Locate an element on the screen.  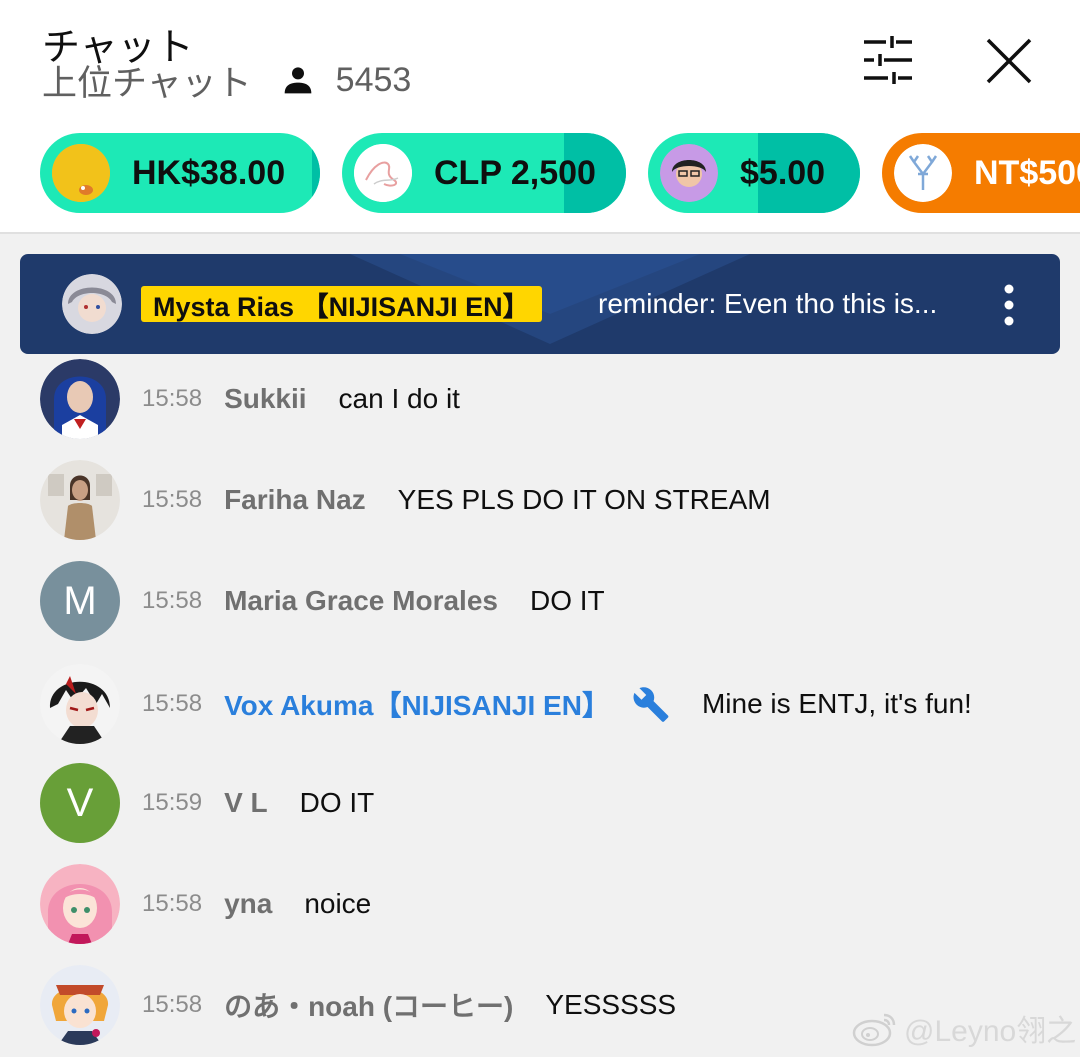
moderator-author: Vox Akuma【NIJISANJI EN】 is located at coordinates (417, 704).